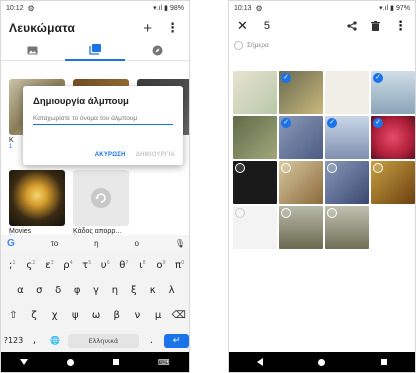  Describe the element at coordinates (13, 340) in the screenshot. I see `symbols-key: ?123` at that location.